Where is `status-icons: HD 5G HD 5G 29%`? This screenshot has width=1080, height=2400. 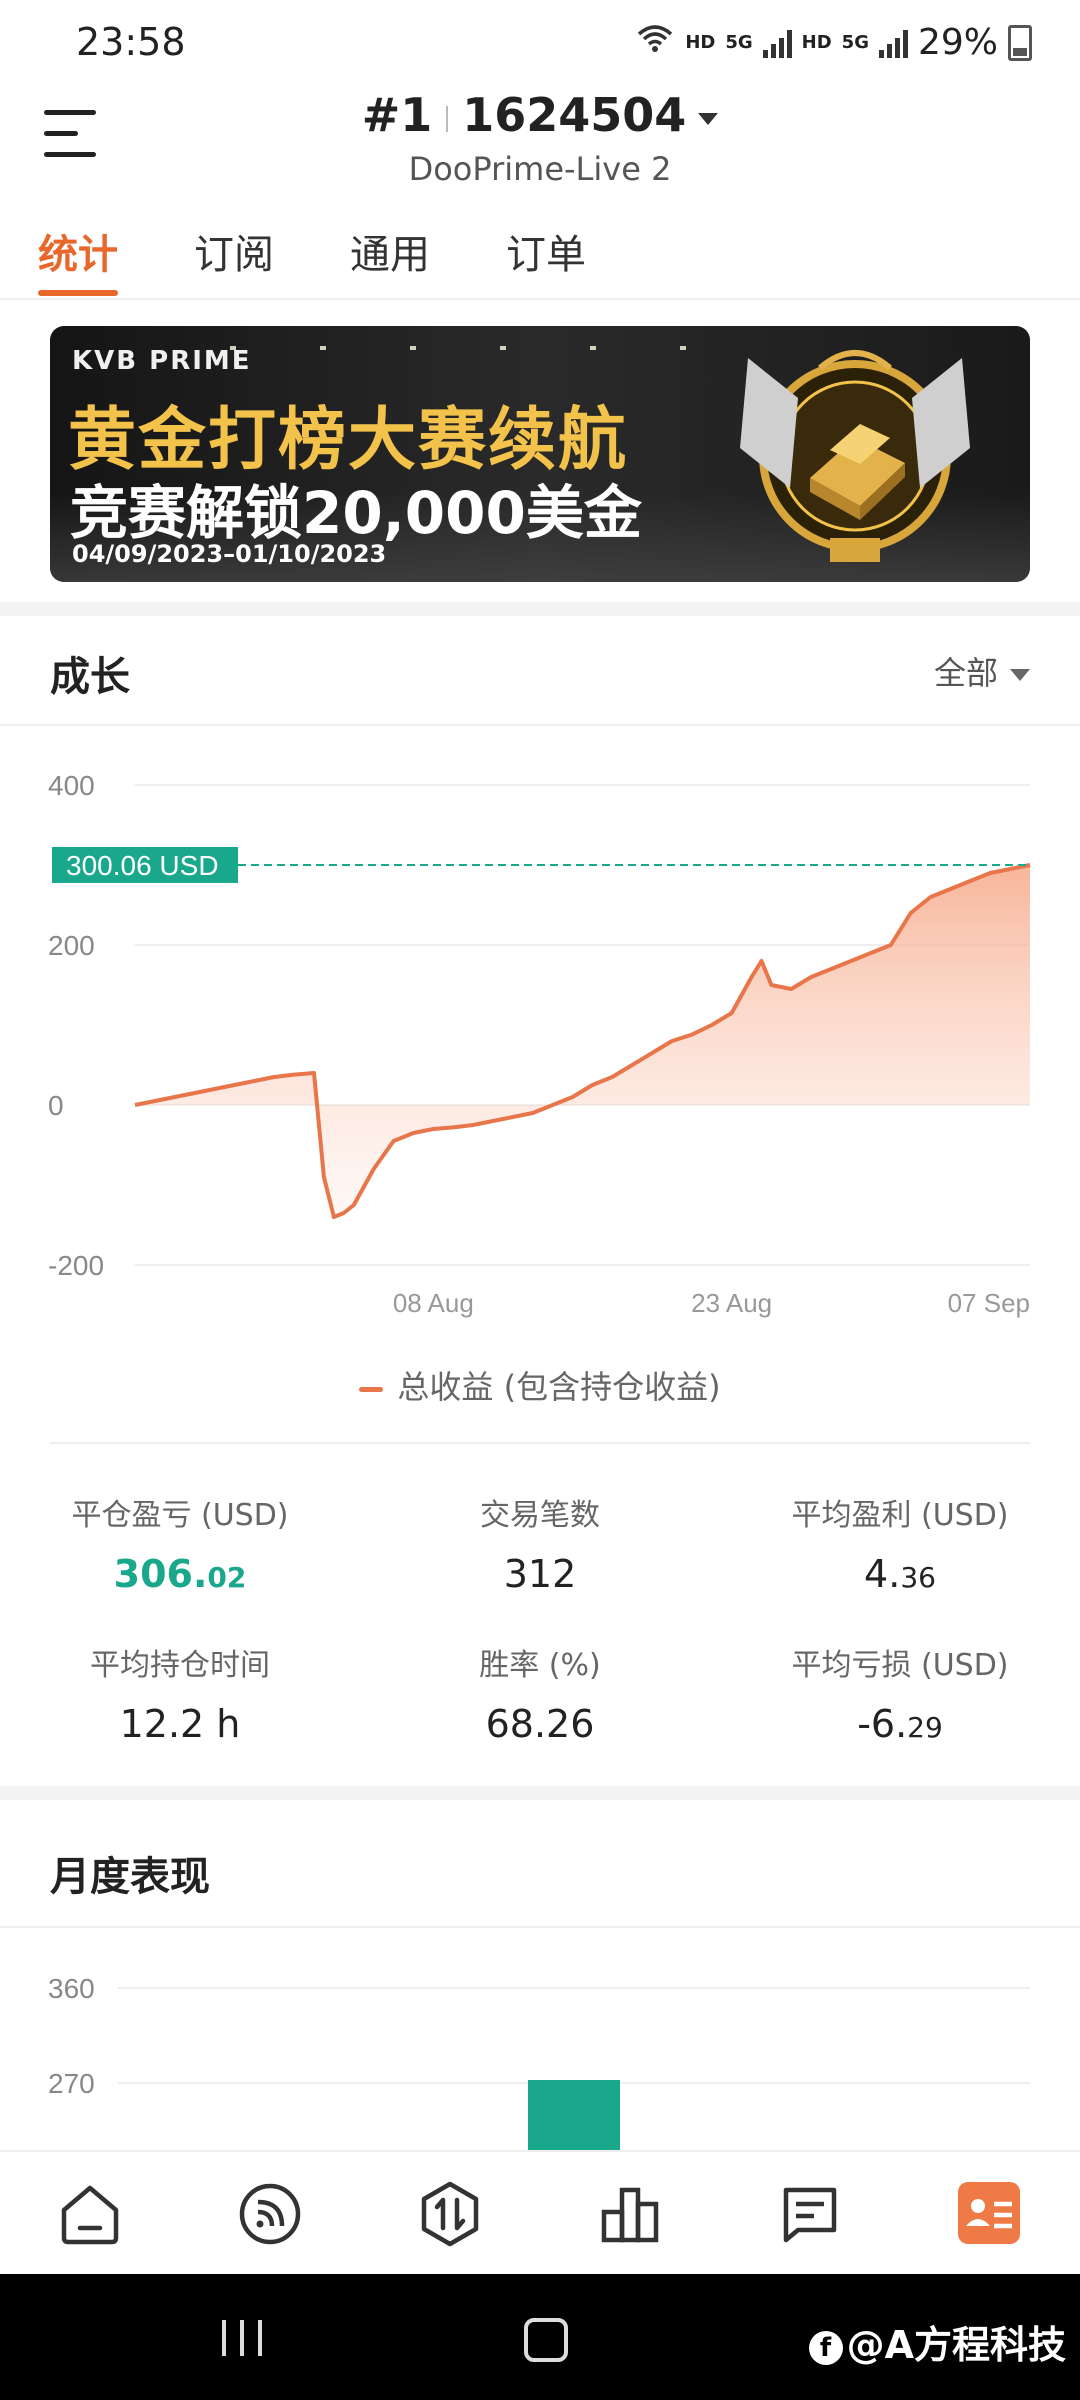 status-icons: HD 5G HD 5G 29% is located at coordinates (833, 42).